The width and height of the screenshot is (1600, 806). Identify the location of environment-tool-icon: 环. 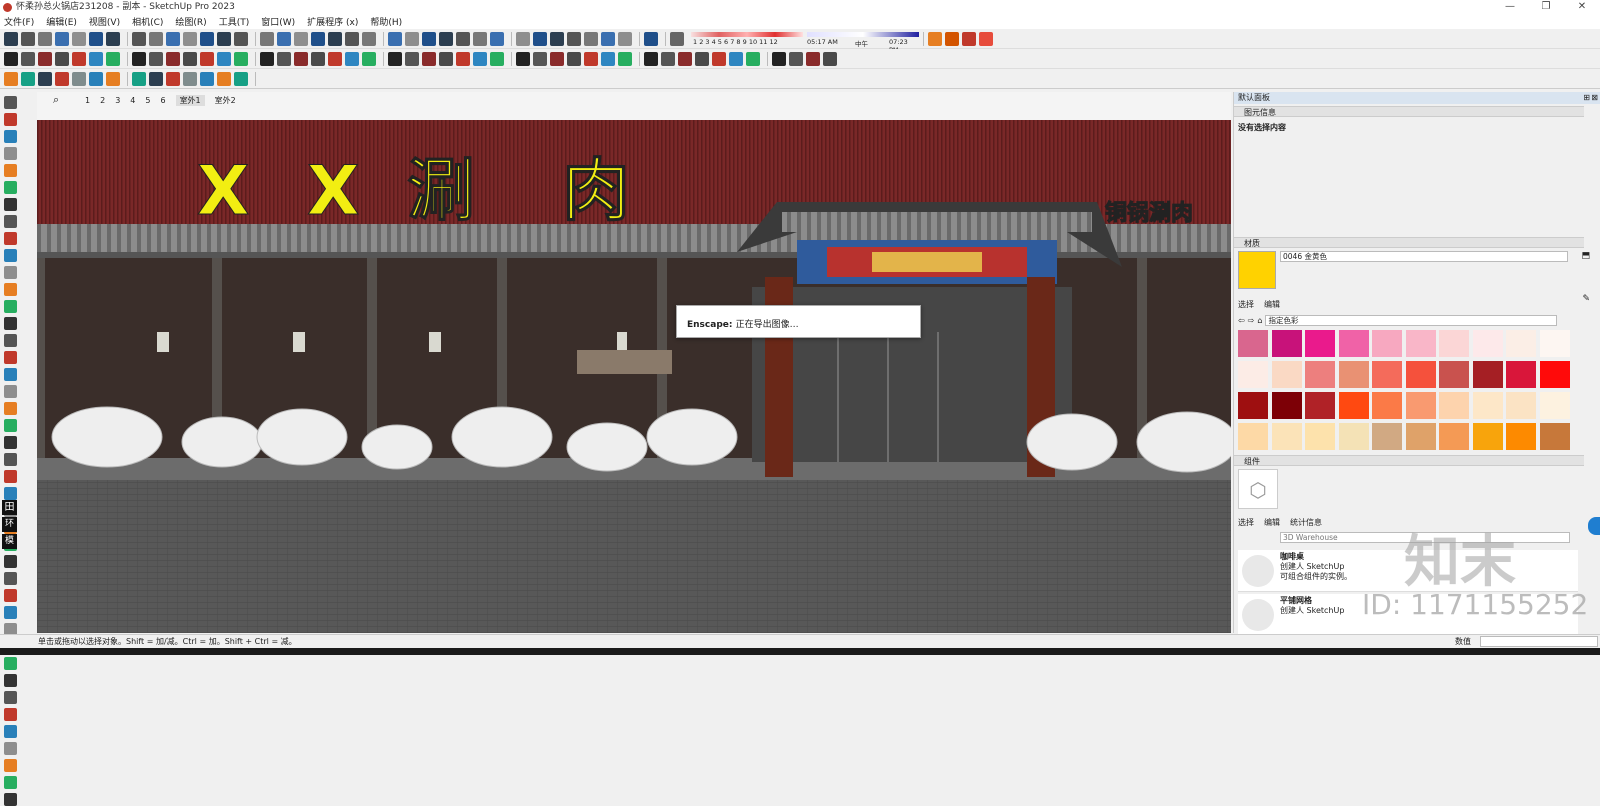
(9, 524).